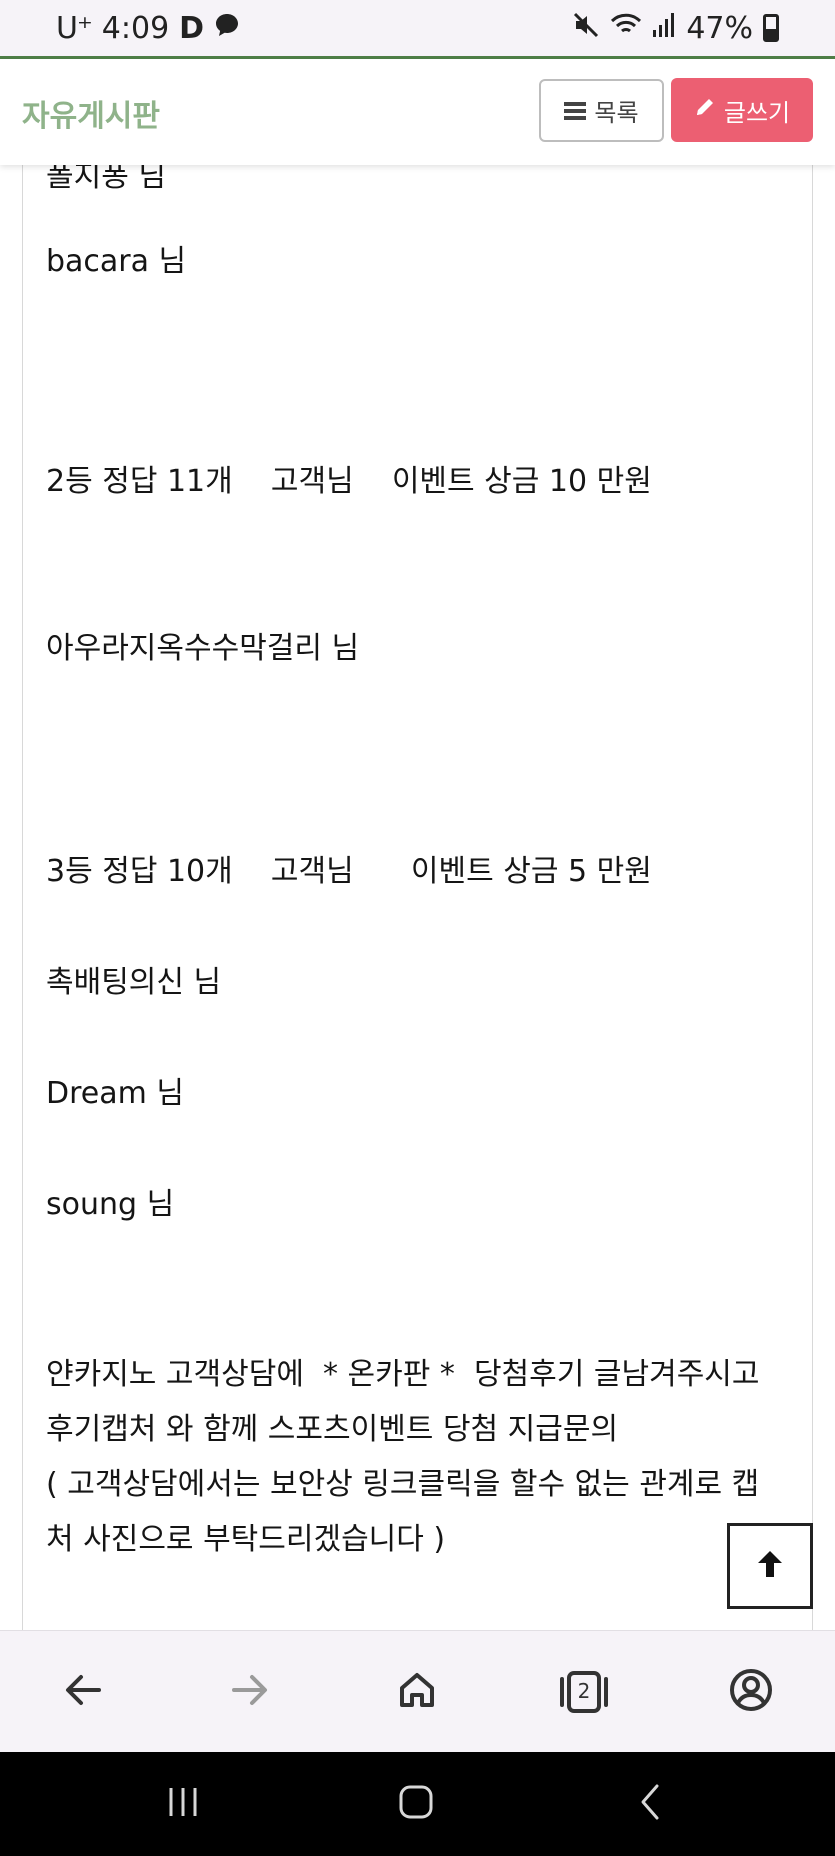 This screenshot has width=835, height=1856. What do you see at coordinates (664, 28) in the screenshot?
I see `signal-icon` at bounding box center [664, 28].